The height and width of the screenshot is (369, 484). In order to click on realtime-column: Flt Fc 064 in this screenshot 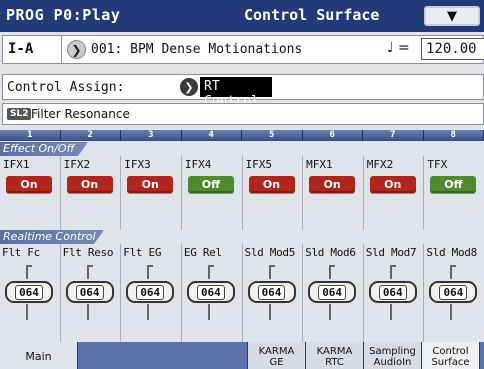, I will do `click(30, 293)`.